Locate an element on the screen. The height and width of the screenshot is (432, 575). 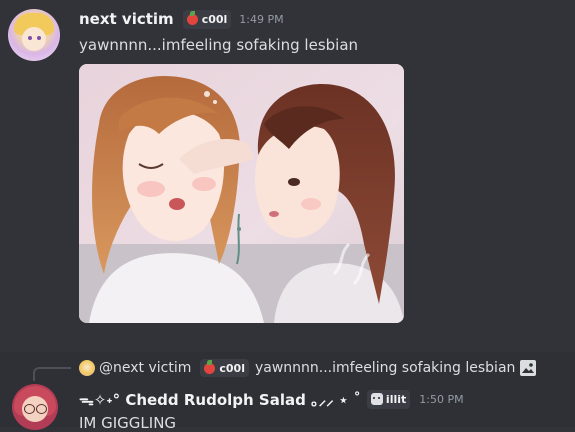
message-header: next victim c00l 1:49 PM is located at coordinates (181, 19).